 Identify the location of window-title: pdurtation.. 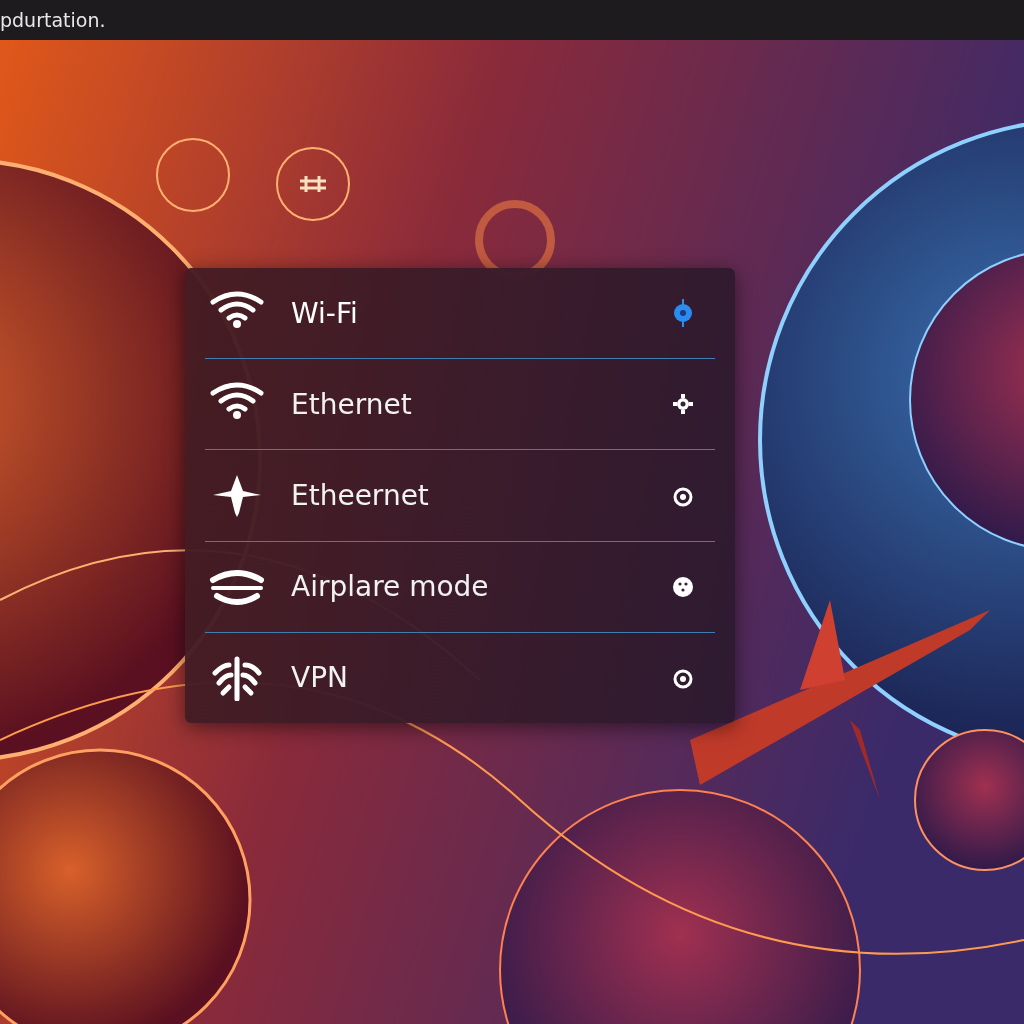
(53, 20).